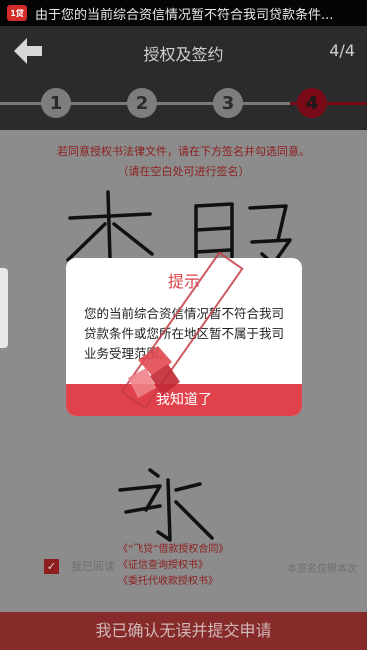 This screenshot has height=650, width=367. Describe the element at coordinates (183, 104) in the screenshot. I see `stepper: 1 2 3 4` at that location.